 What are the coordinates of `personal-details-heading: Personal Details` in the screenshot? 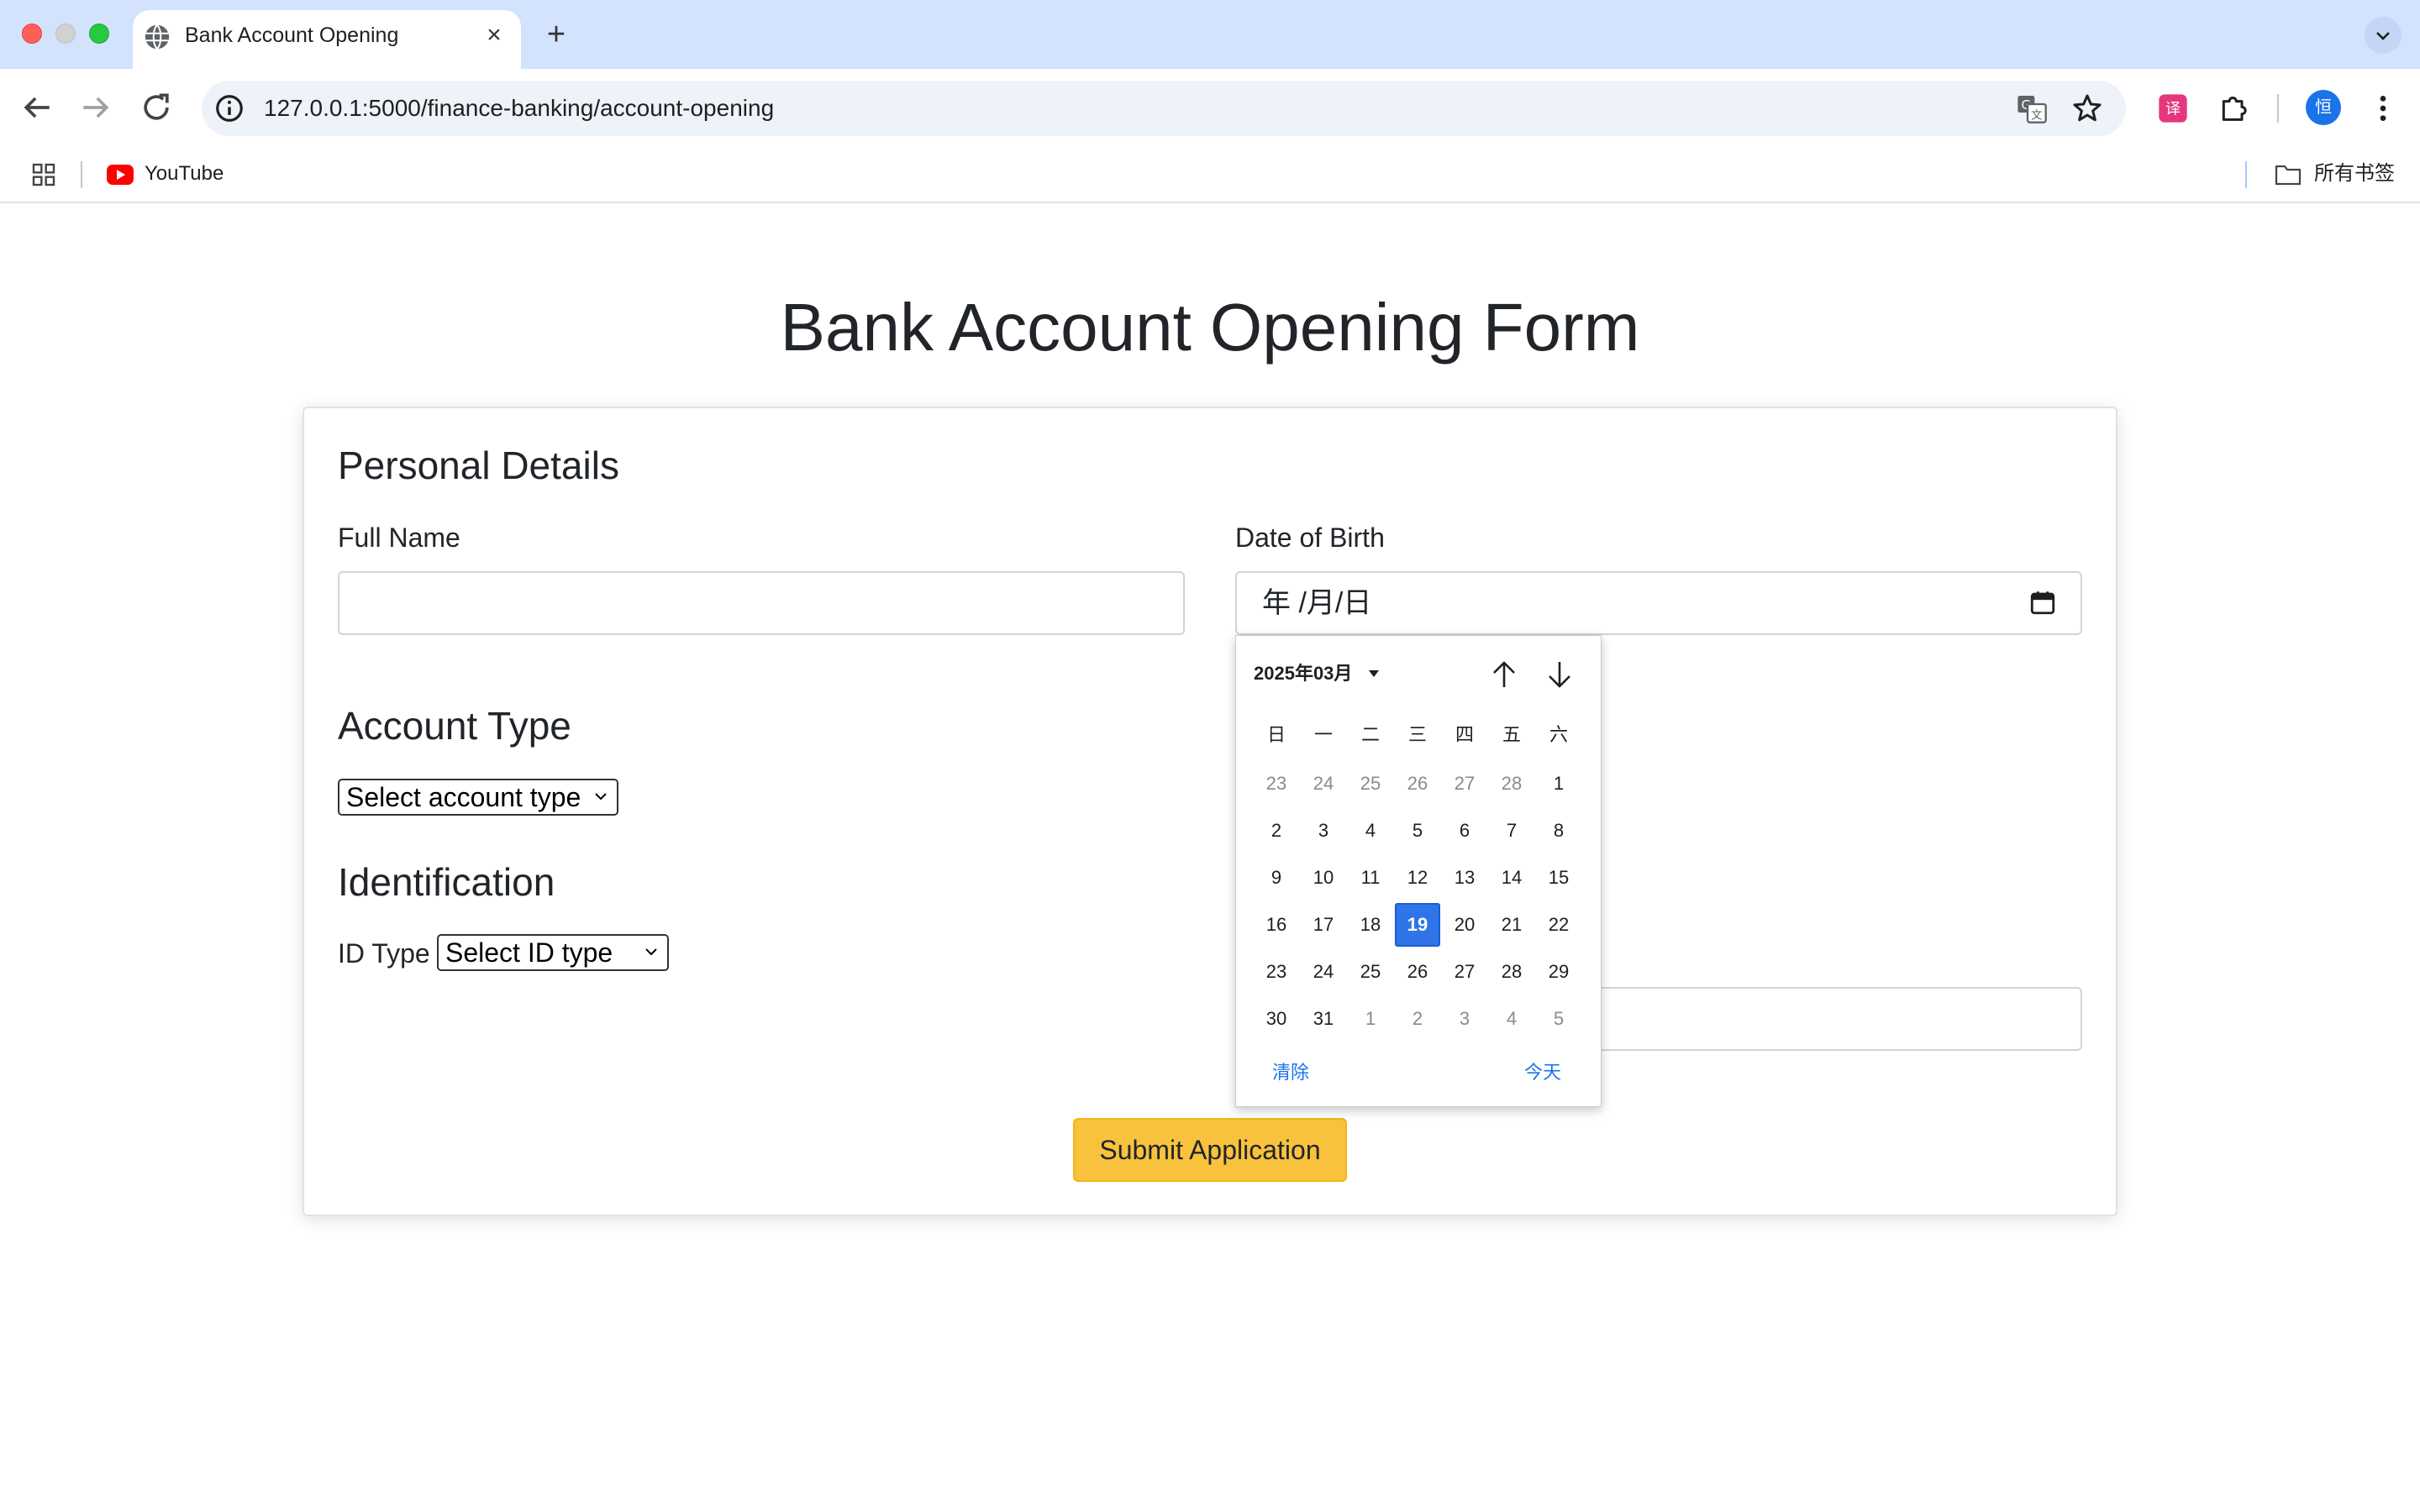 It's located at (479, 465).